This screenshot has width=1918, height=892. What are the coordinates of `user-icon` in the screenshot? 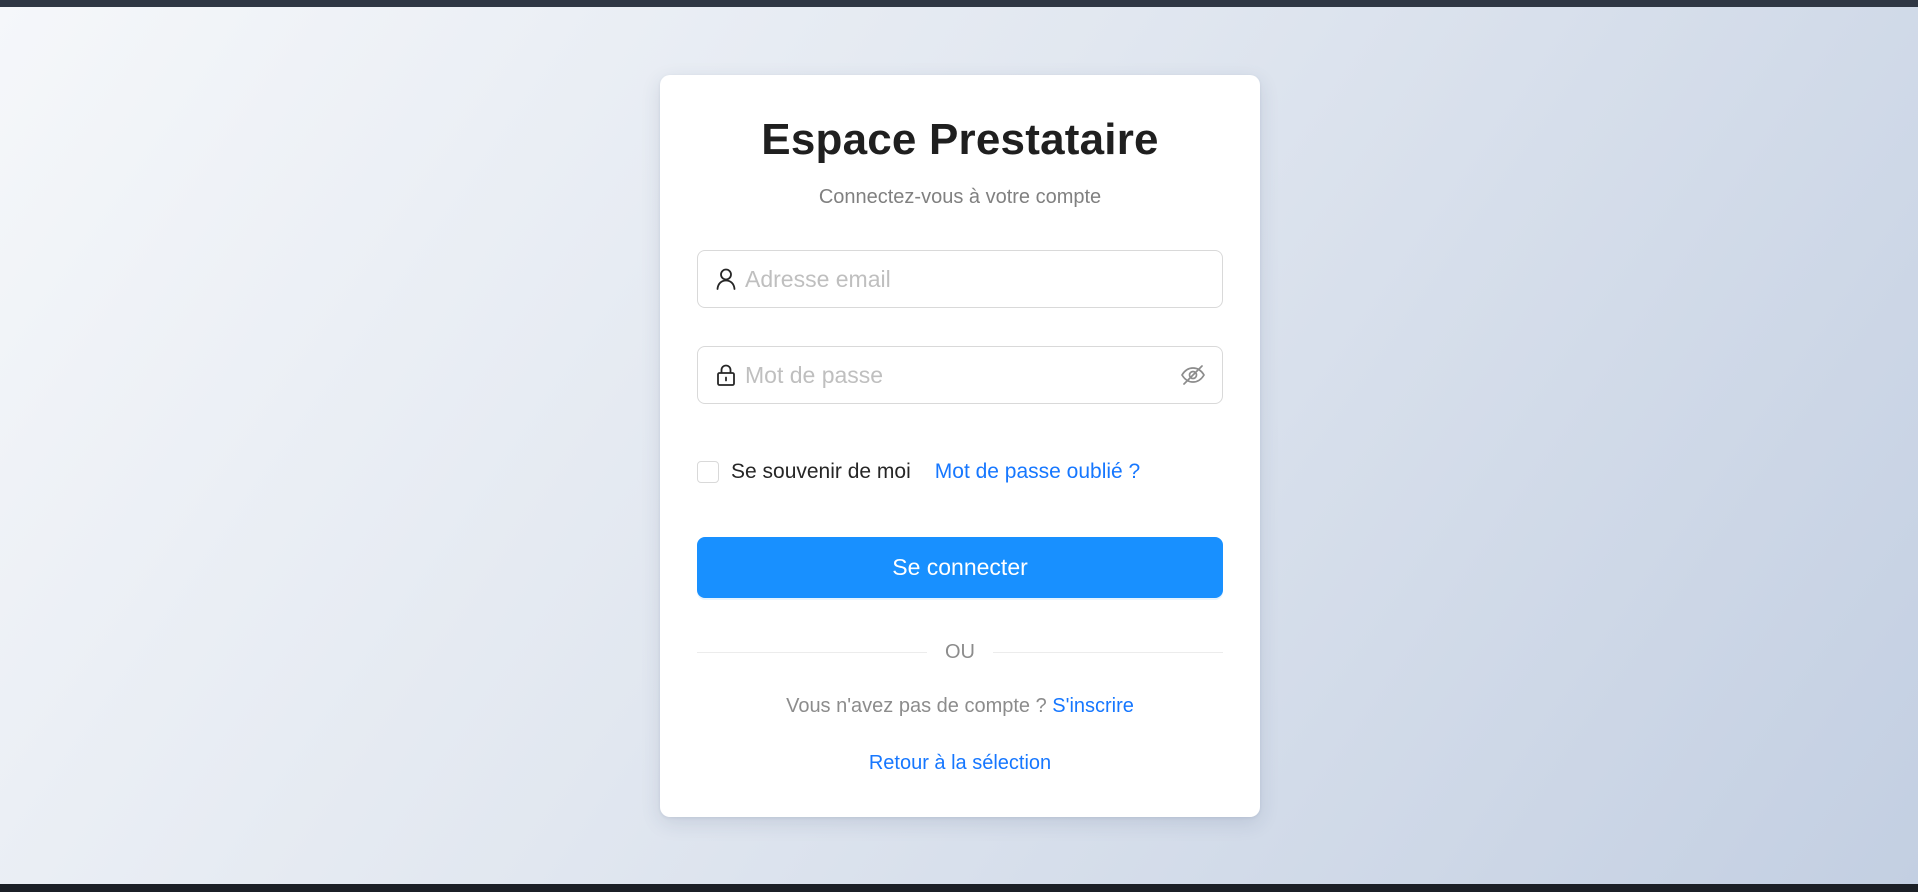 It's located at (726, 279).